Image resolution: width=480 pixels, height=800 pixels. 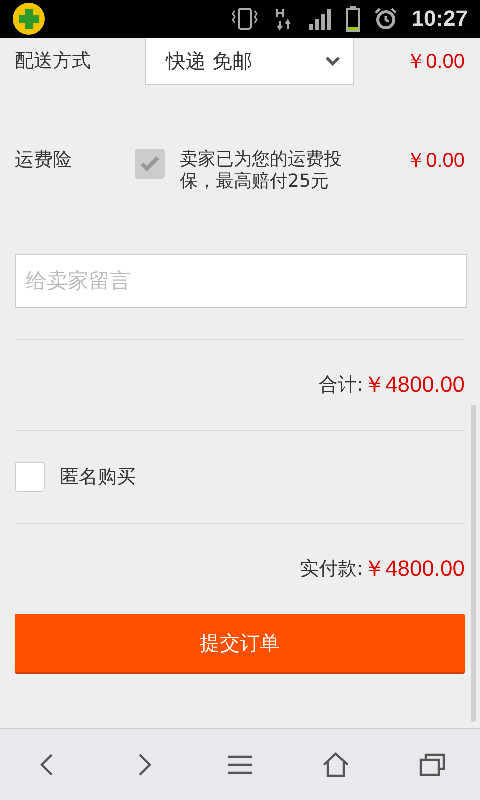 What do you see at coordinates (341, 385) in the screenshot?
I see `subtotal-label: 合计:` at bounding box center [341, 385].